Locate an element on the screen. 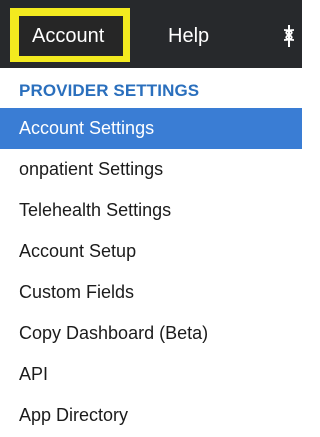 The height and width of the screenshot is (437, 320). provider-settings-heading: PROVIDER SETTINGS is located at coordinates (109, 90).